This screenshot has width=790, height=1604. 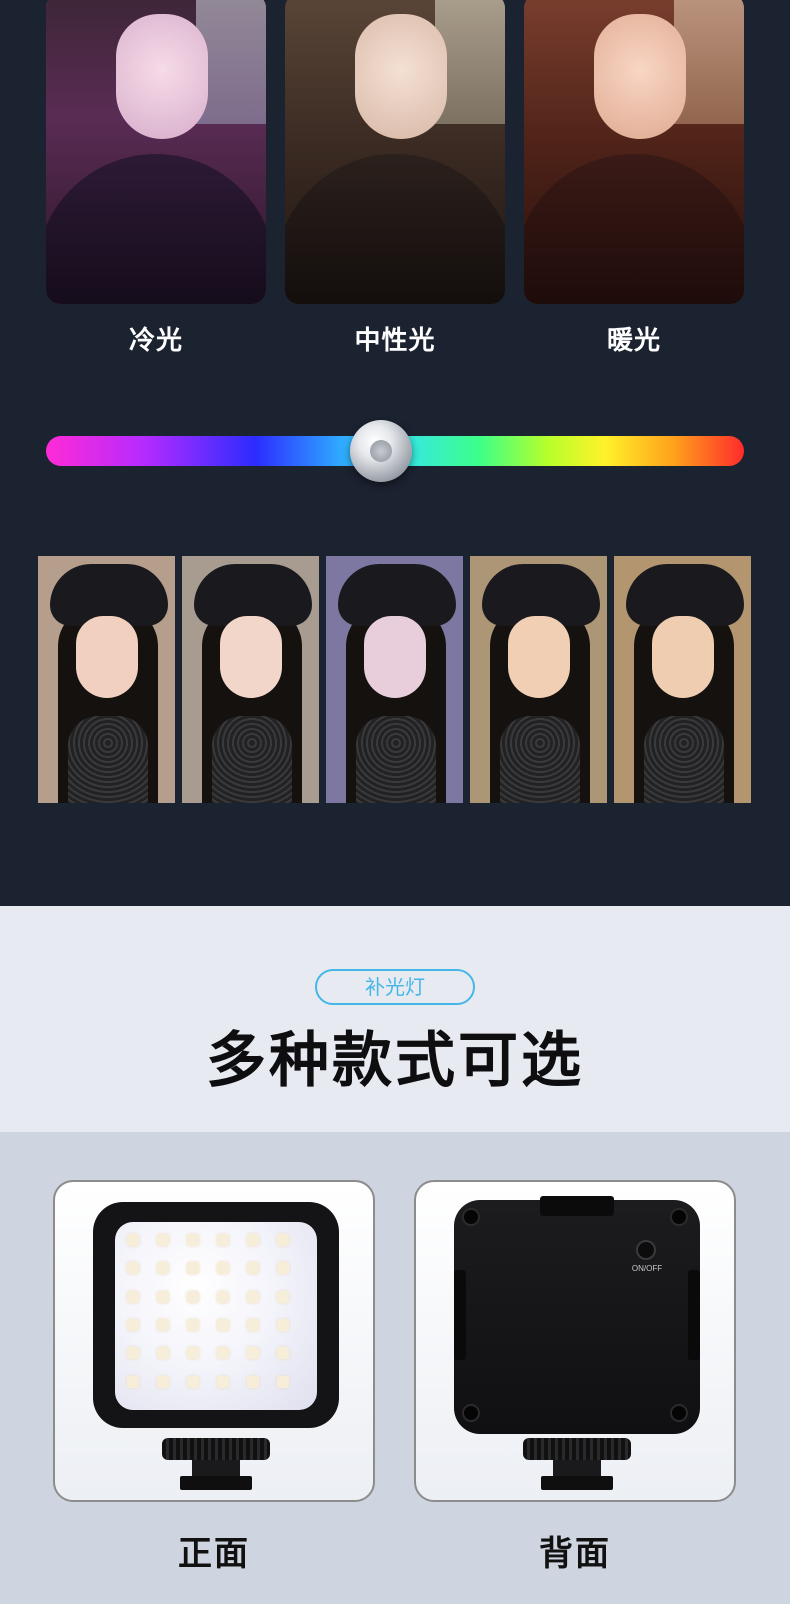 What do you see at coordinates (646, 1250) in the screenshot?
I see `power-button-icon` at bounding box center [646, 1250].